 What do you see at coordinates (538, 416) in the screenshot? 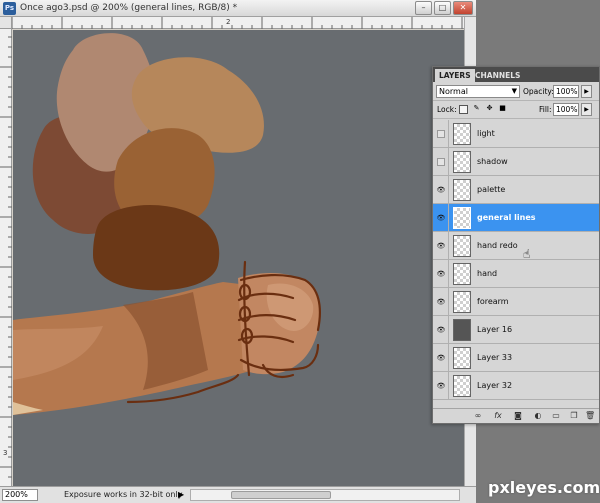
I see `adjustment-icon: ◐` at bounding box center [538, 416].